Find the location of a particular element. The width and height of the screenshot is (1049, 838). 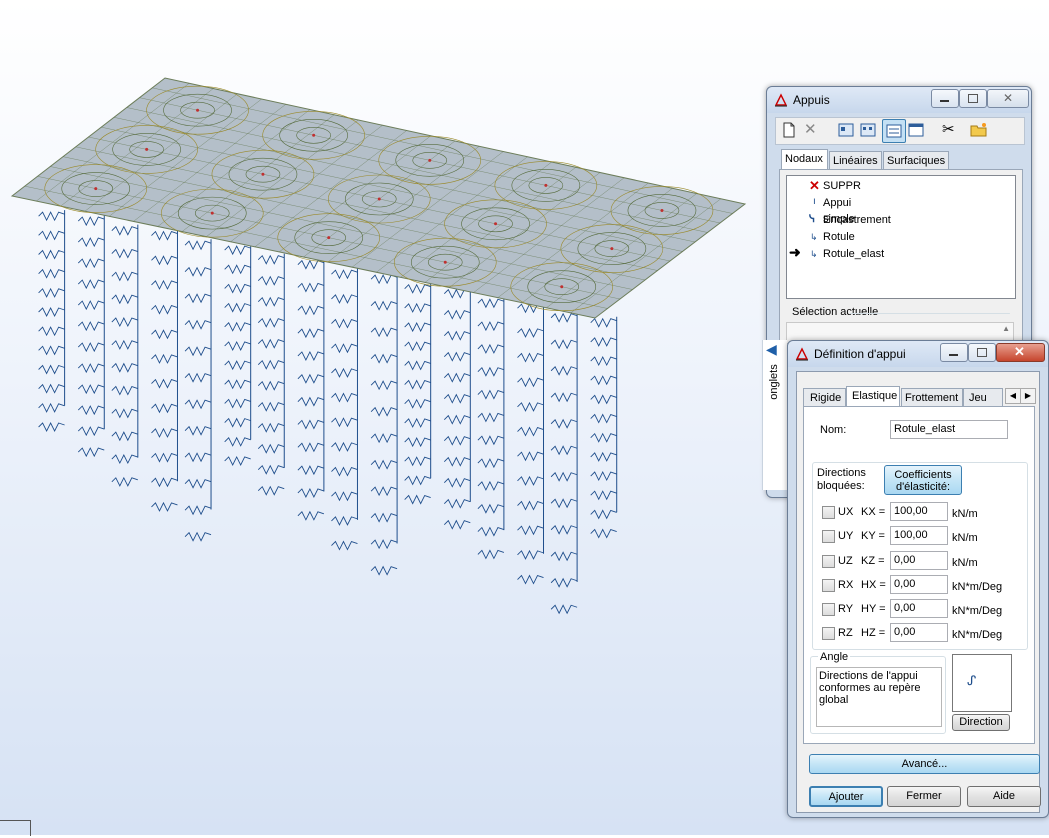

direction-button: Direction is located at coordinates (981, 722).